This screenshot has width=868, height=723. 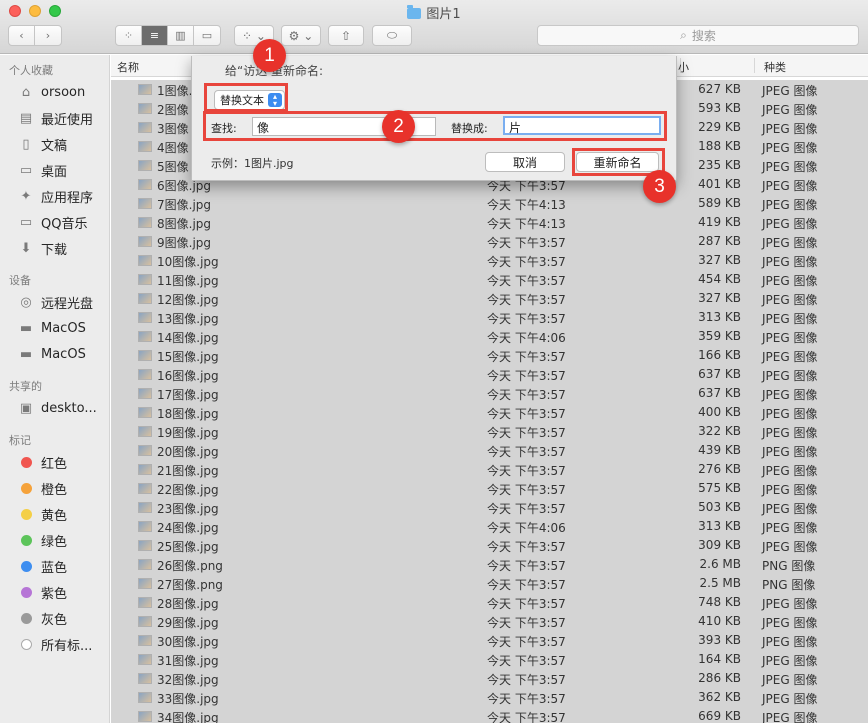 What do you see at coordinates (42, 618) in the screenshot?
I see `sidebar-tag-item: 灰色` at bounding box center [42, 618].